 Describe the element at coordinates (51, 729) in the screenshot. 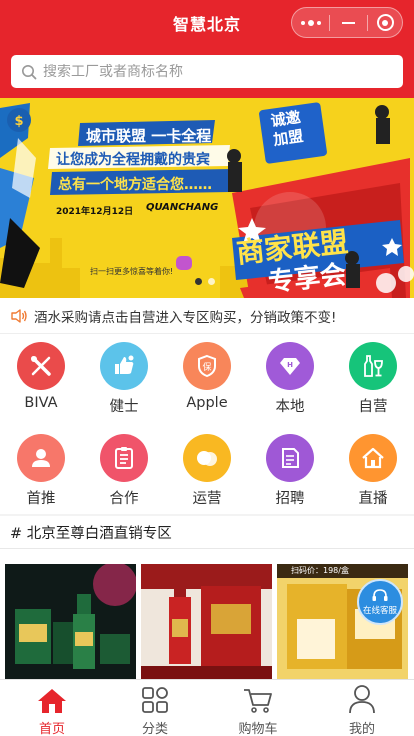

I see `tab-label: 首页` at that location.